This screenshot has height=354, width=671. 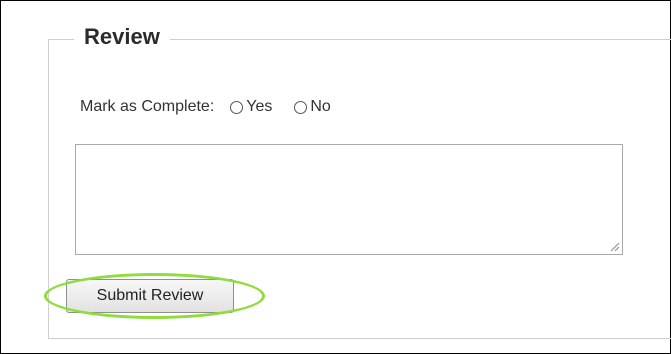 I want to click on radio-option-yes: Yes, so click(x=251, y=107).